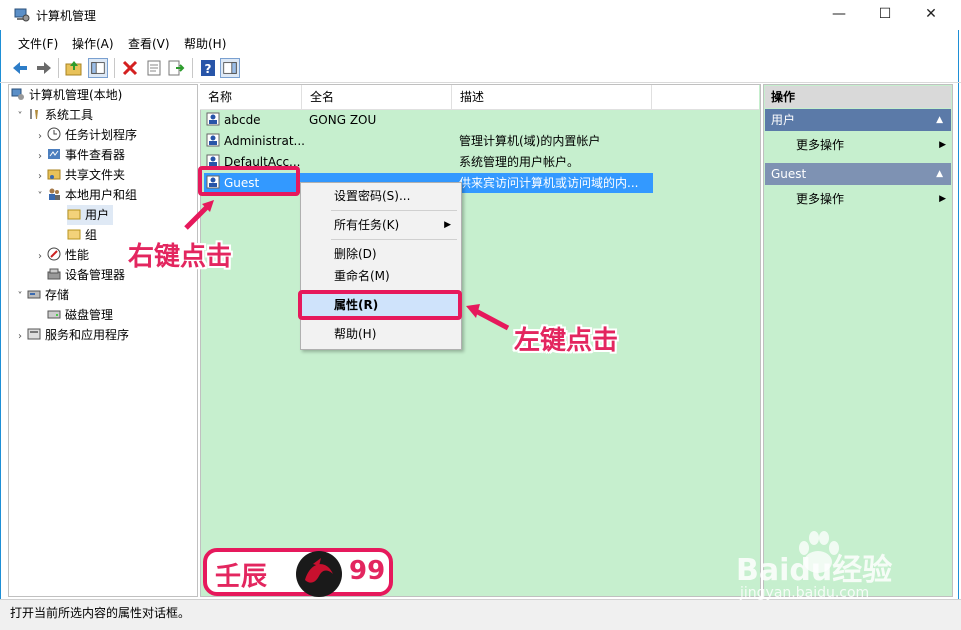  I want to click on column-header-name: 名称, so click(251, 97).